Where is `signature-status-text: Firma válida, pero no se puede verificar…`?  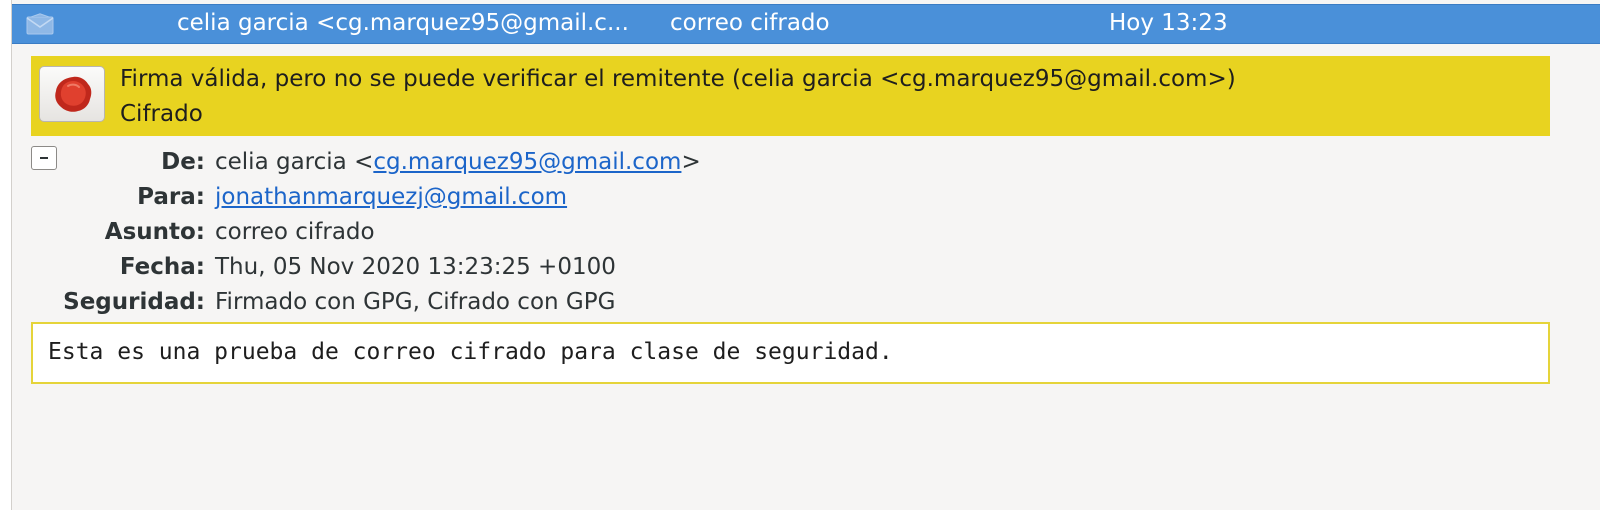 signature-status-text: Firma válida, pero no se puede verificar… is located at coordinates (678, 79).